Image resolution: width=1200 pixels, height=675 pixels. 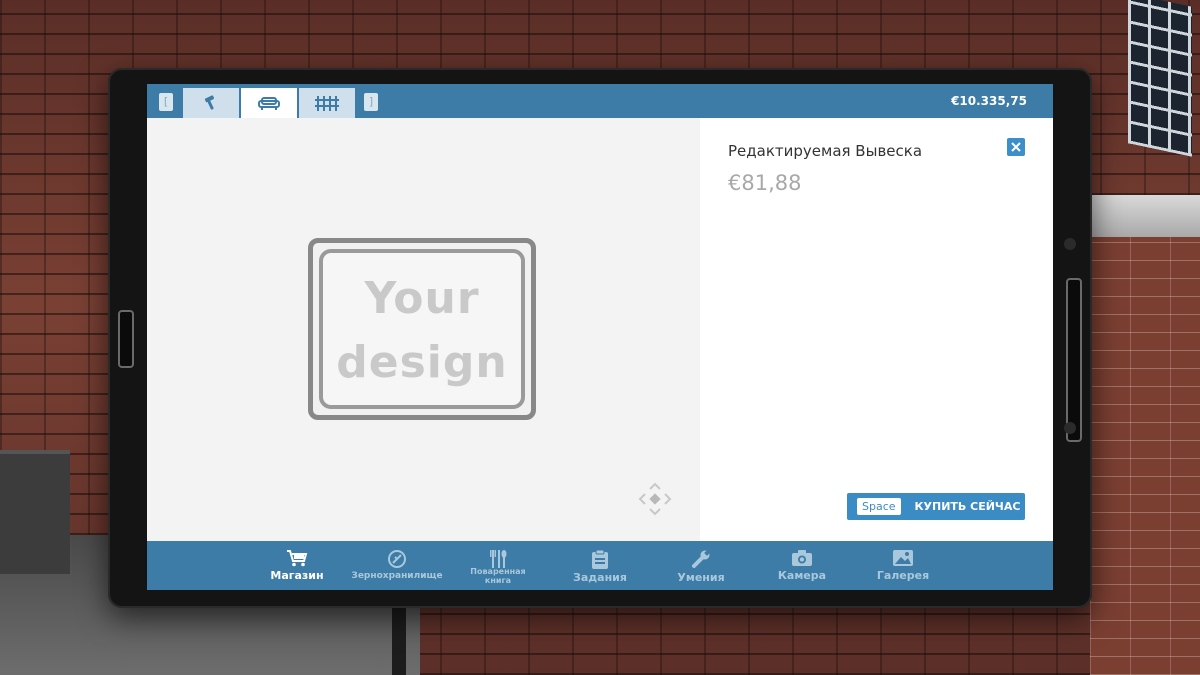 I want to click on buy-now-label: КУПИТЬ СЕЙЧАС, so click(x=967, y=506).